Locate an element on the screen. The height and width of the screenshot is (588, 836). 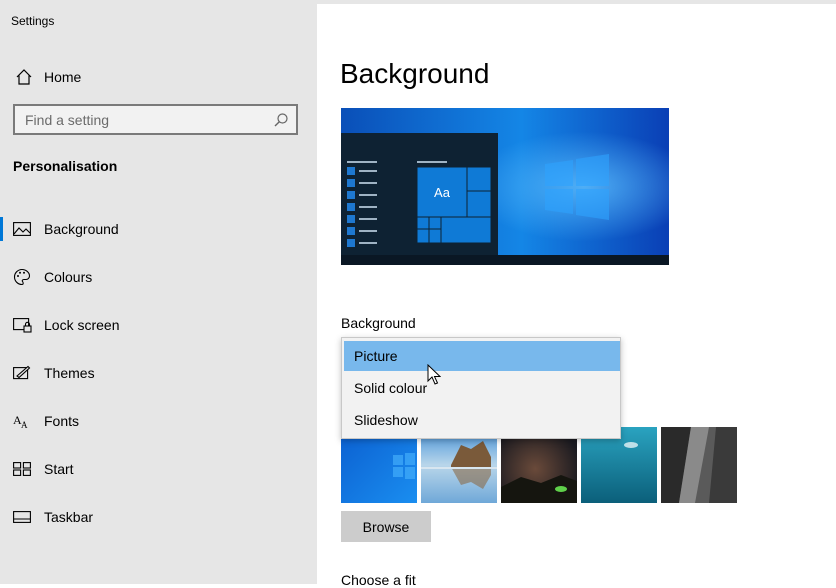
desktop-preview: Aa is located at coordinates (505, 186).